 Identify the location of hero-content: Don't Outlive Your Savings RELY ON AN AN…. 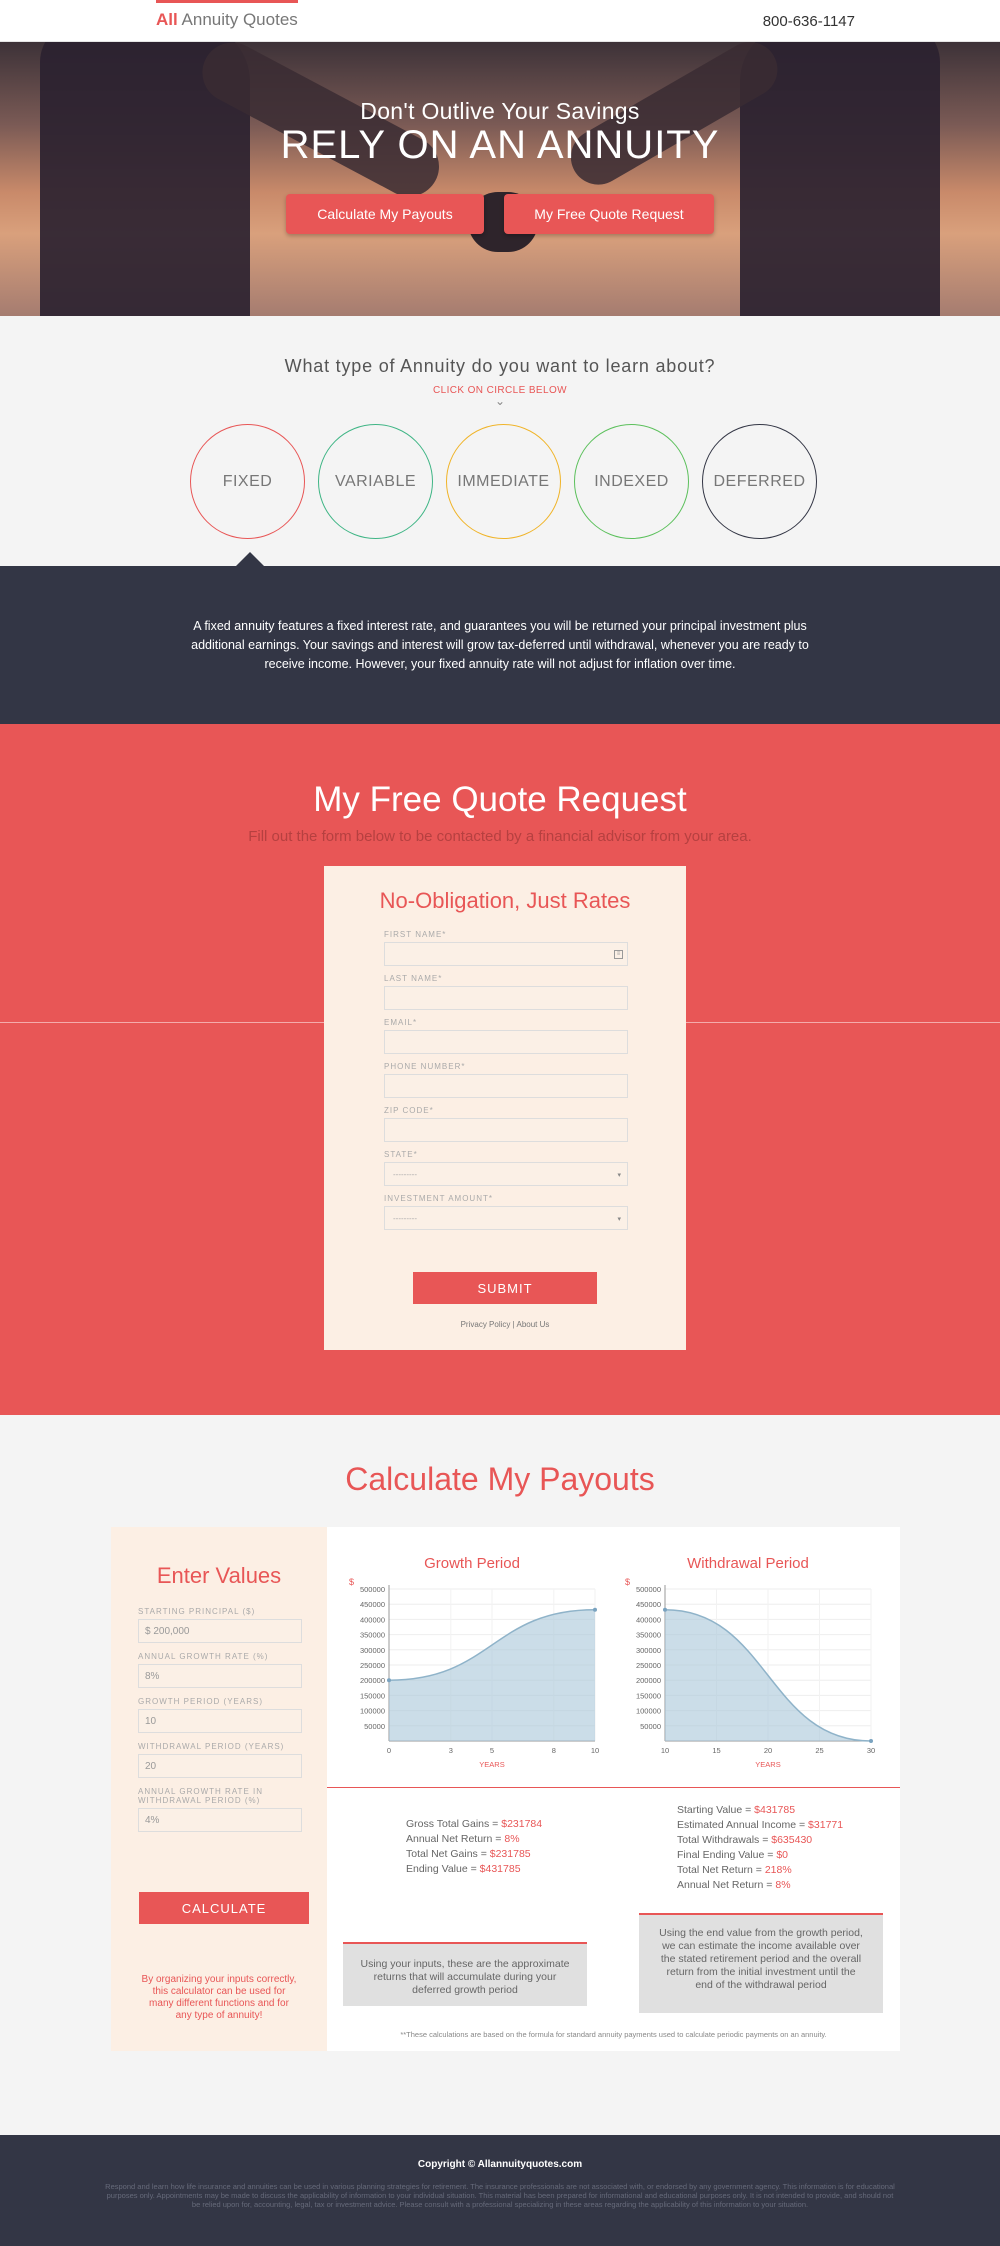
(500, 166).